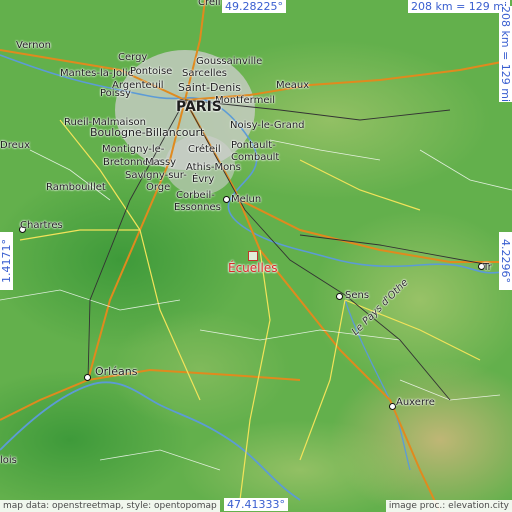 This screenshot has width=512, height=512. What do you see at coordinates (203, 179) in the screenshot?
I see `city-label-evry: Évry` at bounding box center [203, 179].